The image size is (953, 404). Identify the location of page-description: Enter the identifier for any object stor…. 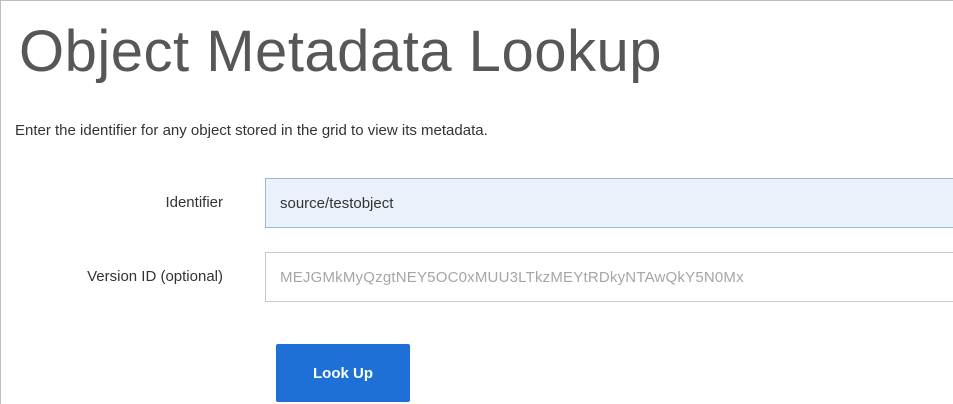
(251, 130).